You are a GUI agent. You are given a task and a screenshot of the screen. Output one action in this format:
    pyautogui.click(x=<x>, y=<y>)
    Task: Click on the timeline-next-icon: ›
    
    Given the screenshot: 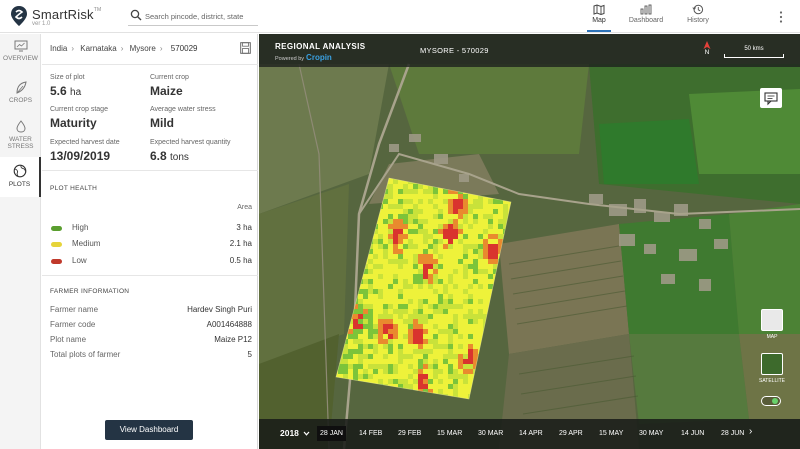 What is the action you would take?
    pyautogui.click(x=750, y=431)
    